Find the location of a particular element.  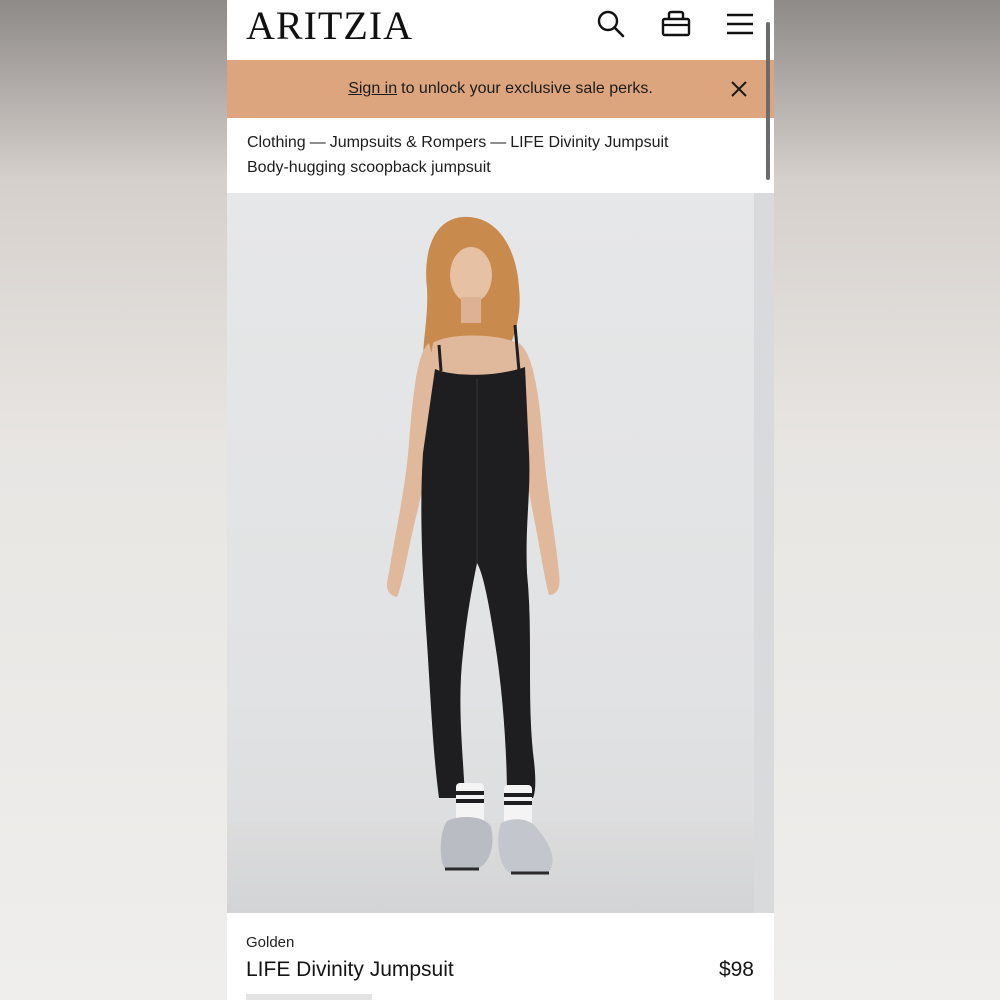

product-subtitle: Body-hugging scoopback jumpsuit is located at coordinates (369, 167).